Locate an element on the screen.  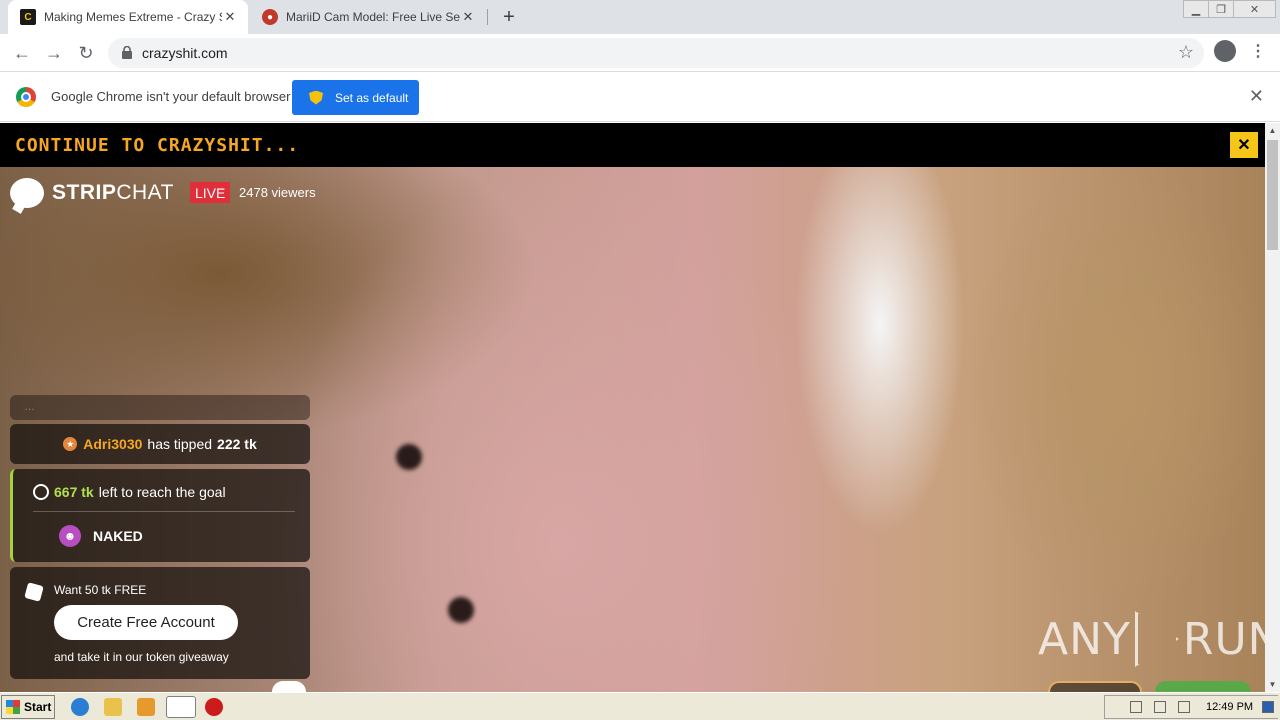
chat-bubble-icon is located at coordinates (27, 193).